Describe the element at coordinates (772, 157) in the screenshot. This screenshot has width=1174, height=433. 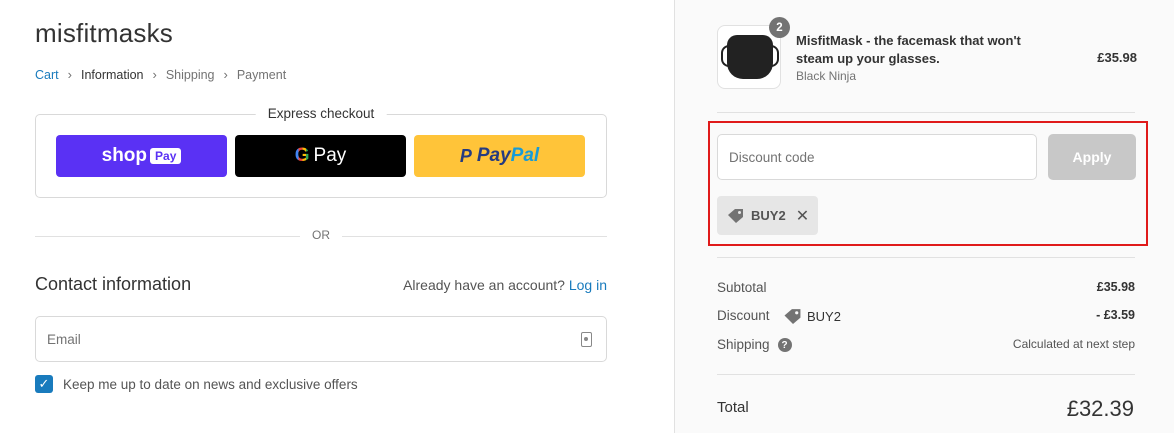
I see `discount-code-placeholder: Discount code` at that location.